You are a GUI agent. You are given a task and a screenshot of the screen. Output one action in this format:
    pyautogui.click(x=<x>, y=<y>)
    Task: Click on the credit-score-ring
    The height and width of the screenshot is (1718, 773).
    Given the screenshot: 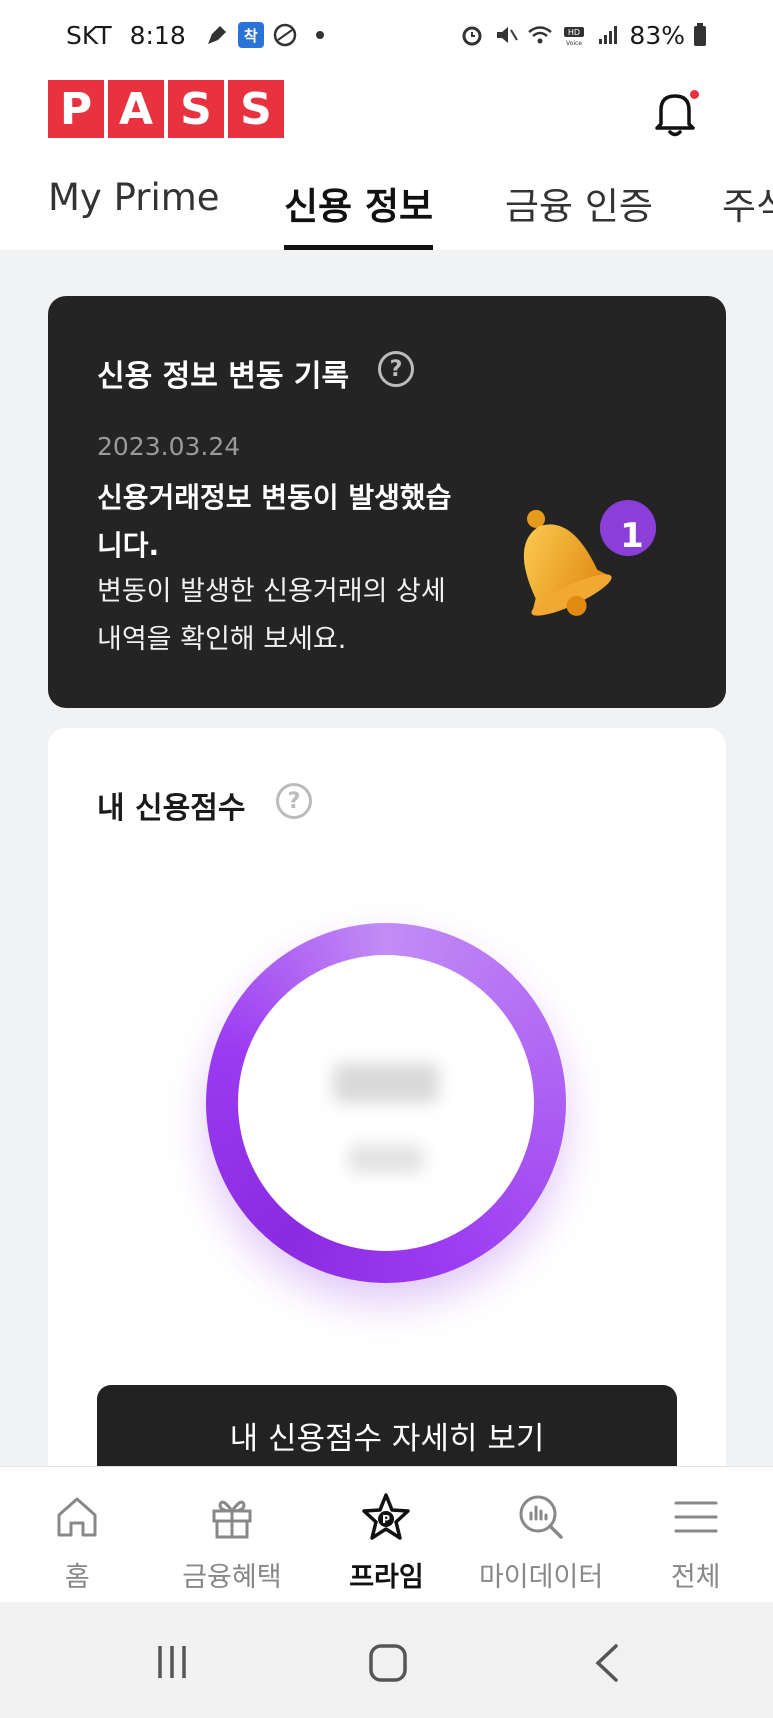 What is the action you would take?
    pyautogui.click(x=386, y=1103)
    